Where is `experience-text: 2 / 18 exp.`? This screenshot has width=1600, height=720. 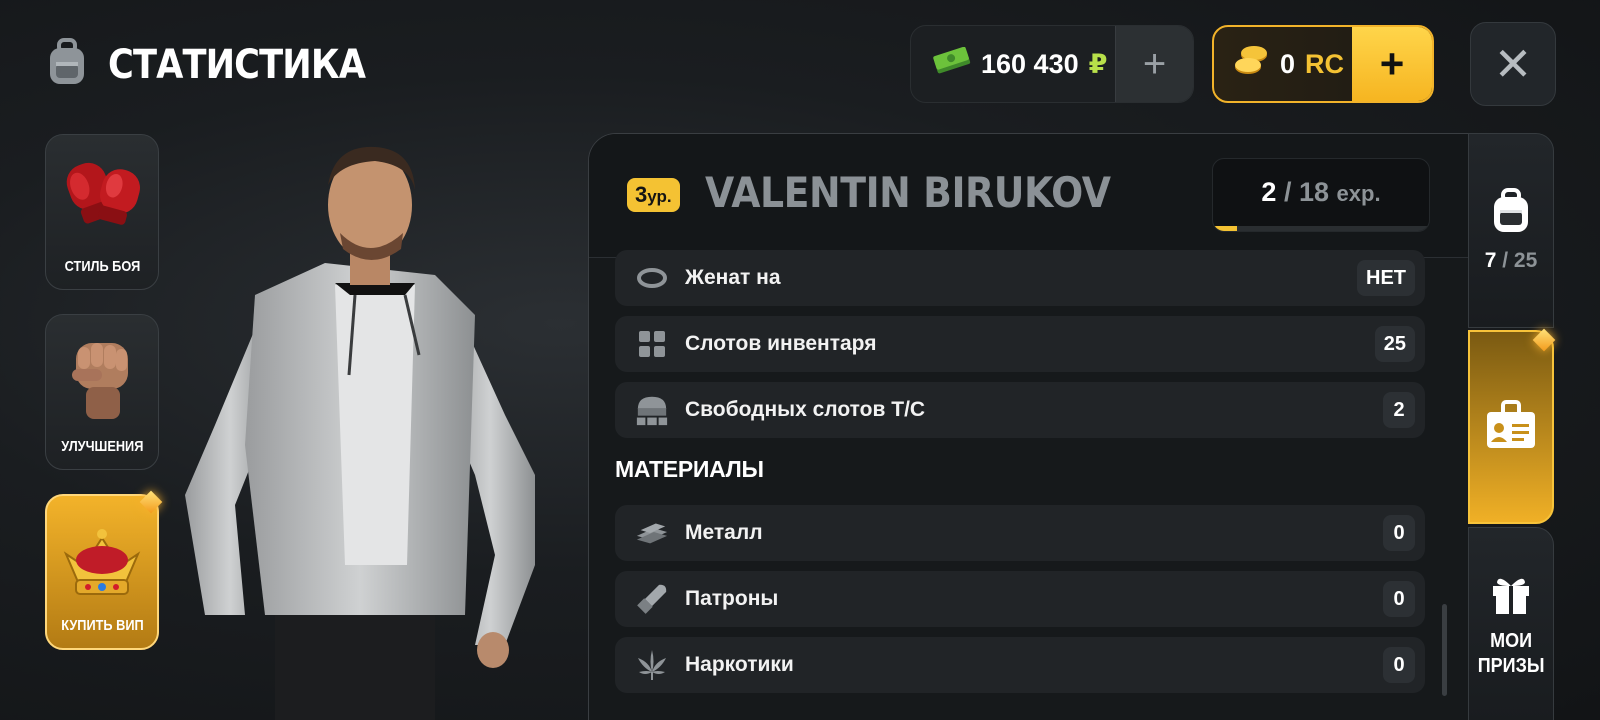
experience-text: 2 / 18 exp. is located at coordinates (1321, 192).